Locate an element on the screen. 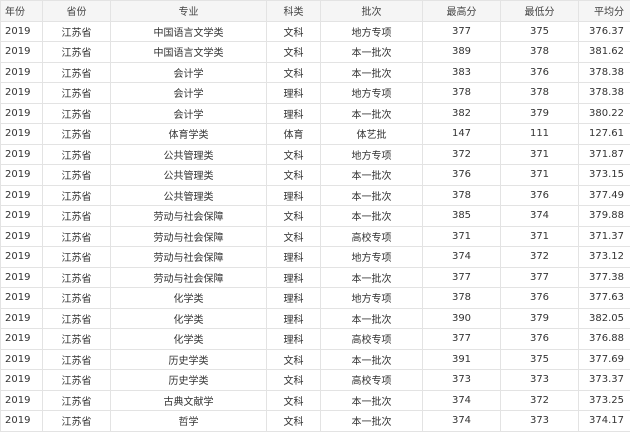  header-max-score: 最高分 is located at coordinates (462, 11).